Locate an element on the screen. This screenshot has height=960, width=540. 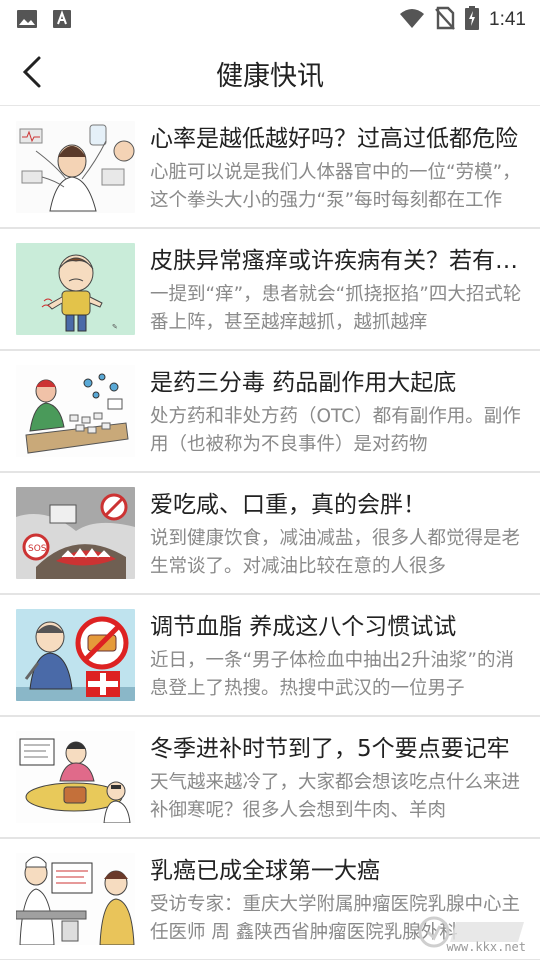
news-summary: 天气越来越冷了，大家都会想该吃点什么来进补御寒呢？很多人会想到牛肉、羊肉 is located at coordinates (335, 796).